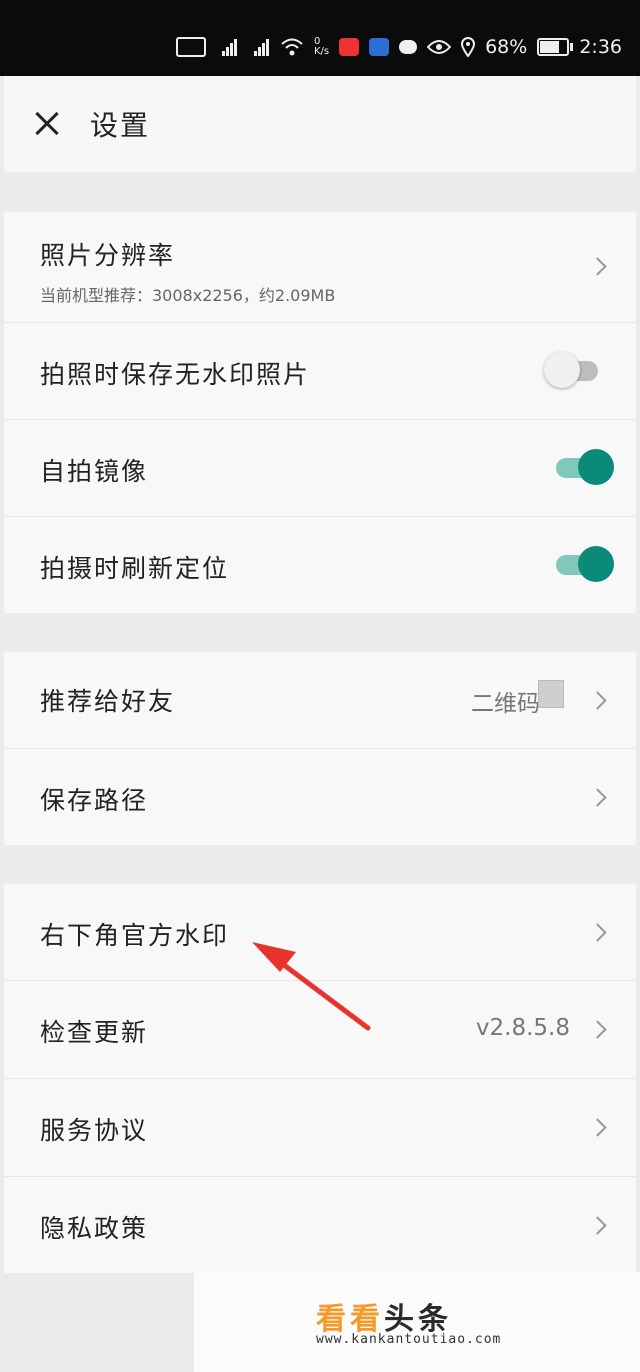  Describe the element at coordinates (320, 1030) in the screenshot. I see `row-check-update: 检查更新 v2.8.5.8` at that location.